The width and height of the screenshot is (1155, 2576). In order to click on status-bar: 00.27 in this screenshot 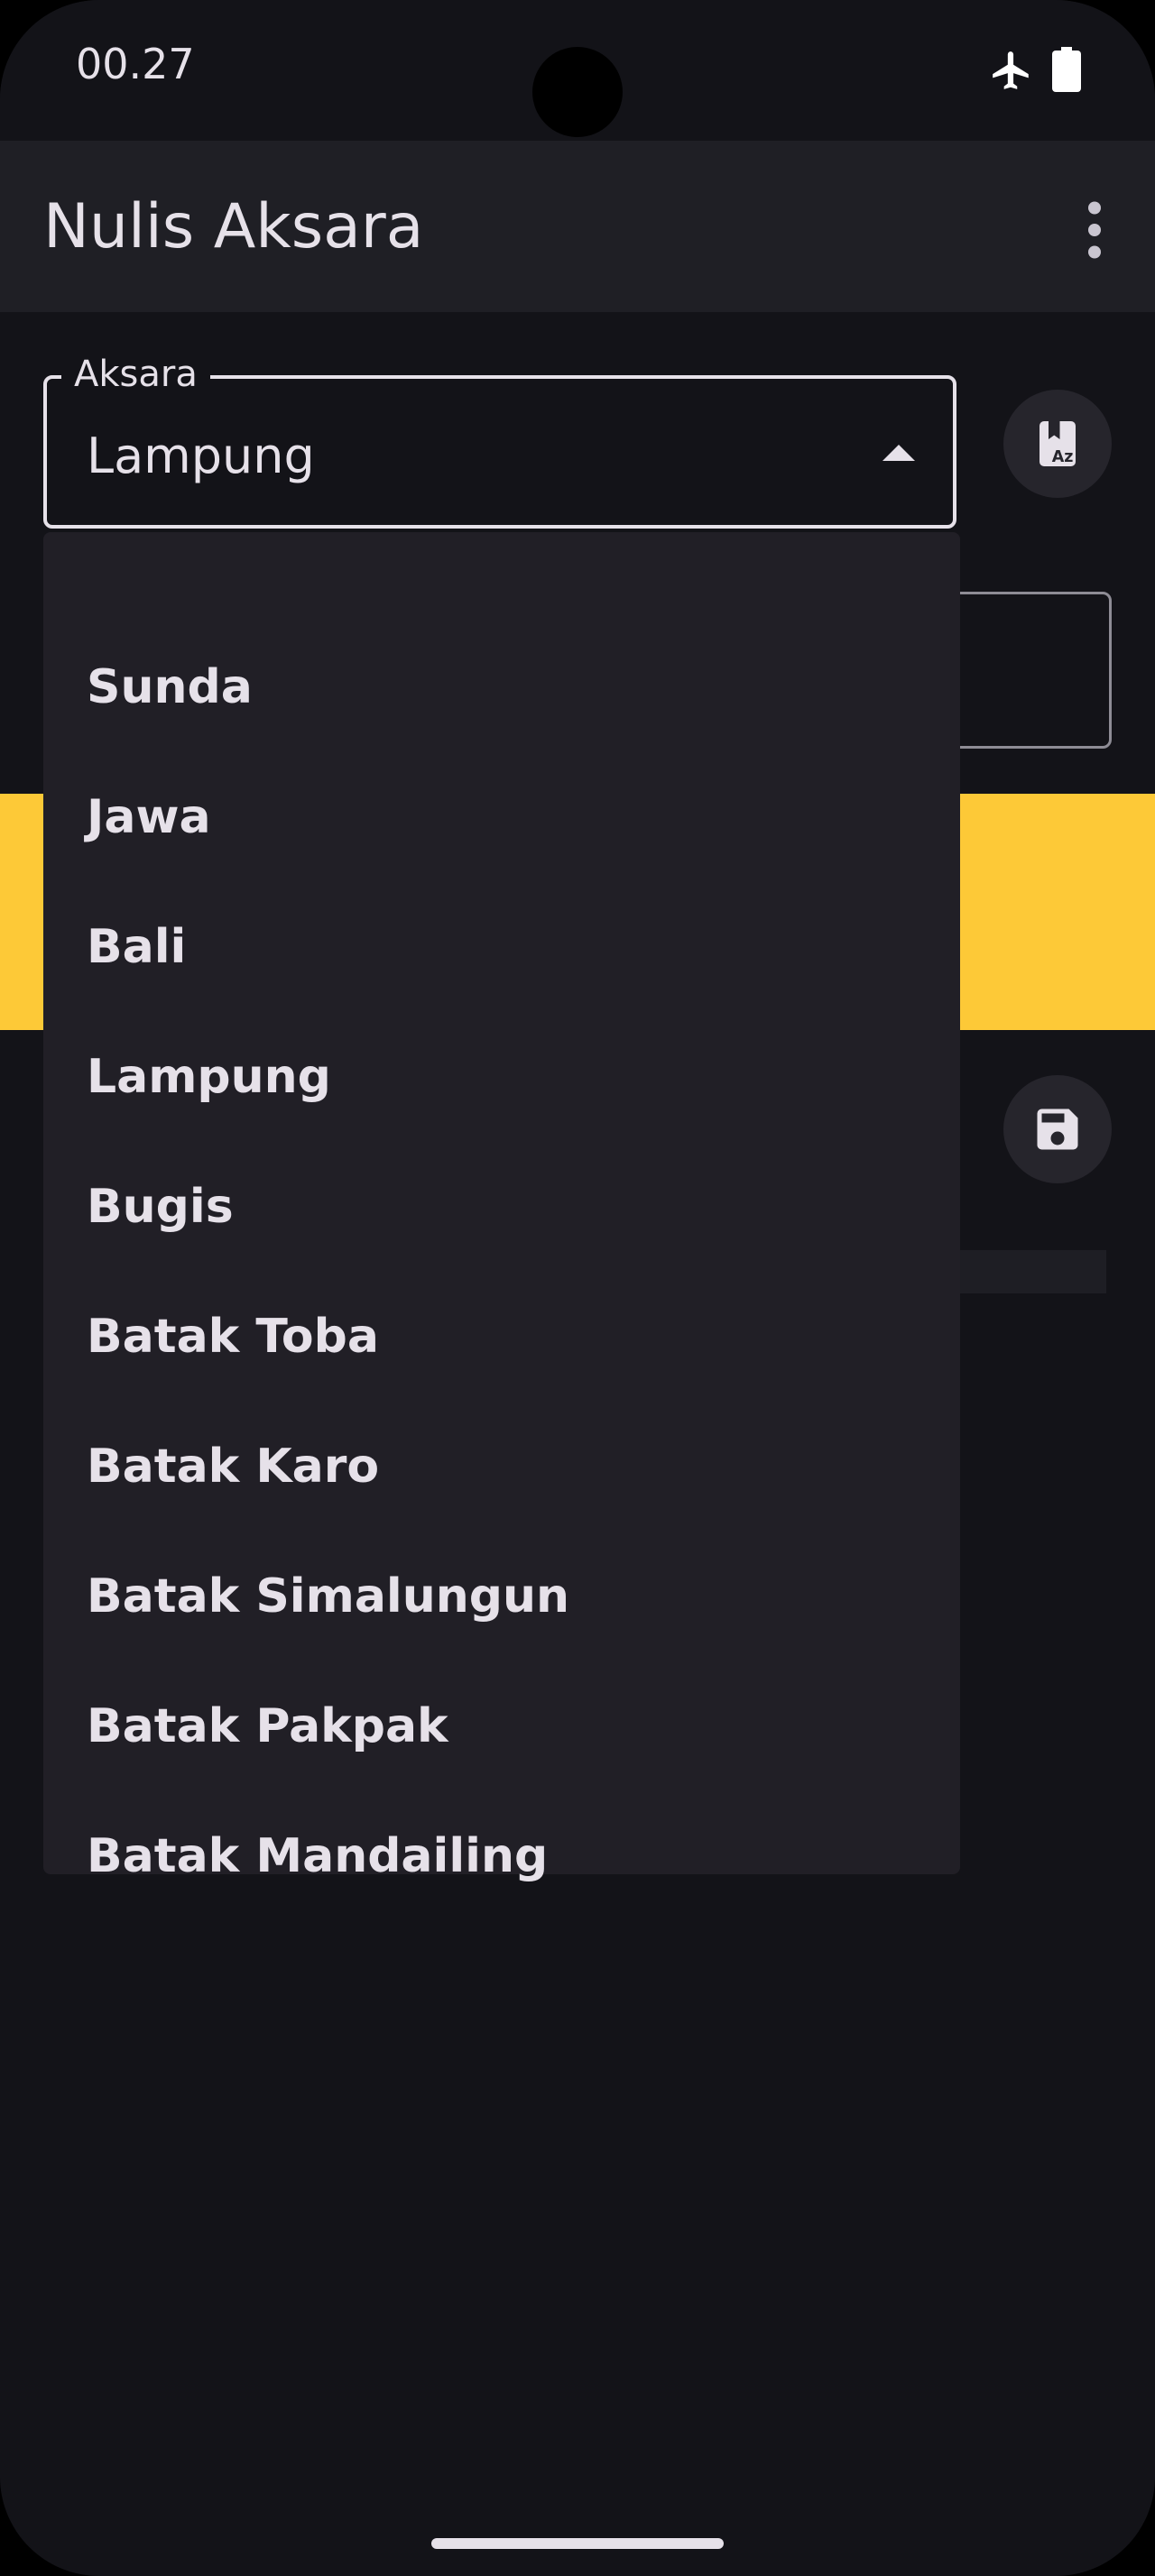, I will do `click(577, 70)`.